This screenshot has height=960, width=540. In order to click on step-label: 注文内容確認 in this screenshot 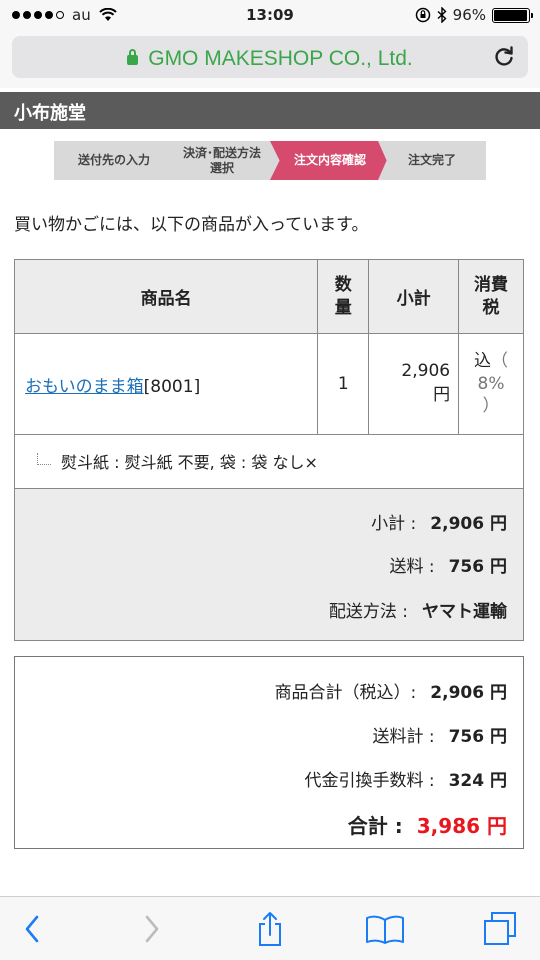, I will do `click(329, 160)`.